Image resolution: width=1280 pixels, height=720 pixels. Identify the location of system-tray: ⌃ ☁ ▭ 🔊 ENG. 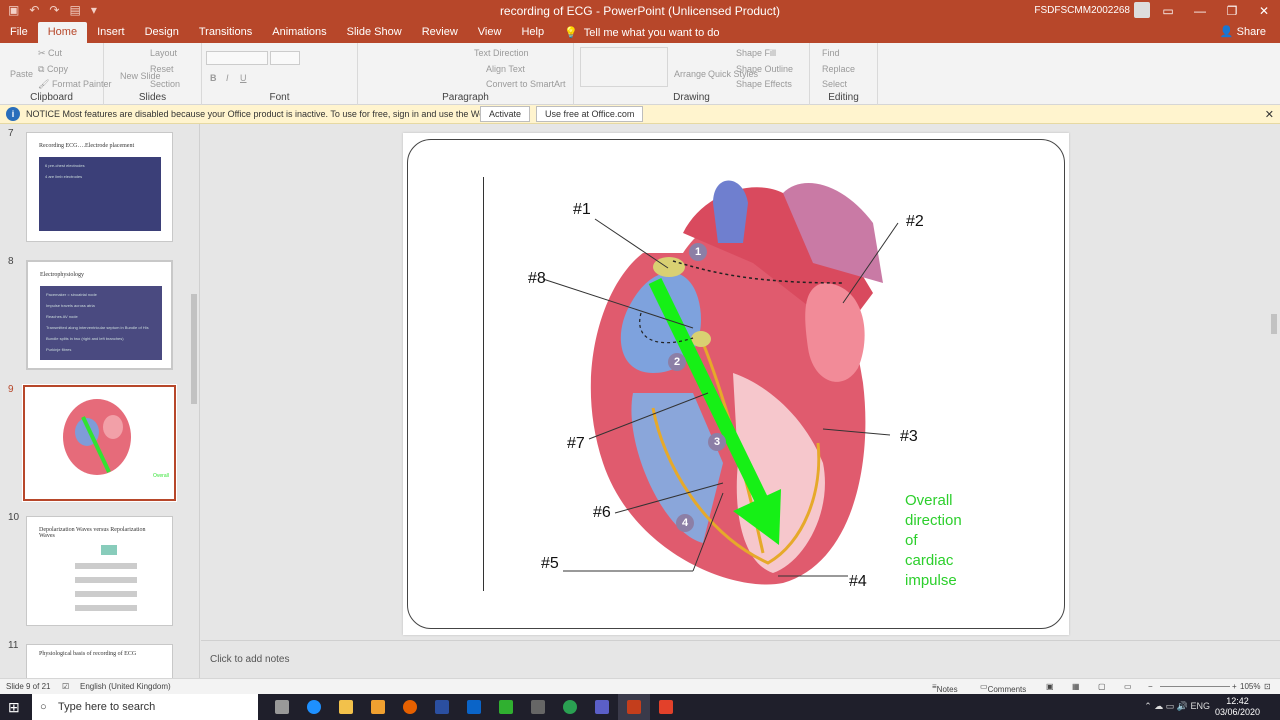
(1177, 706).